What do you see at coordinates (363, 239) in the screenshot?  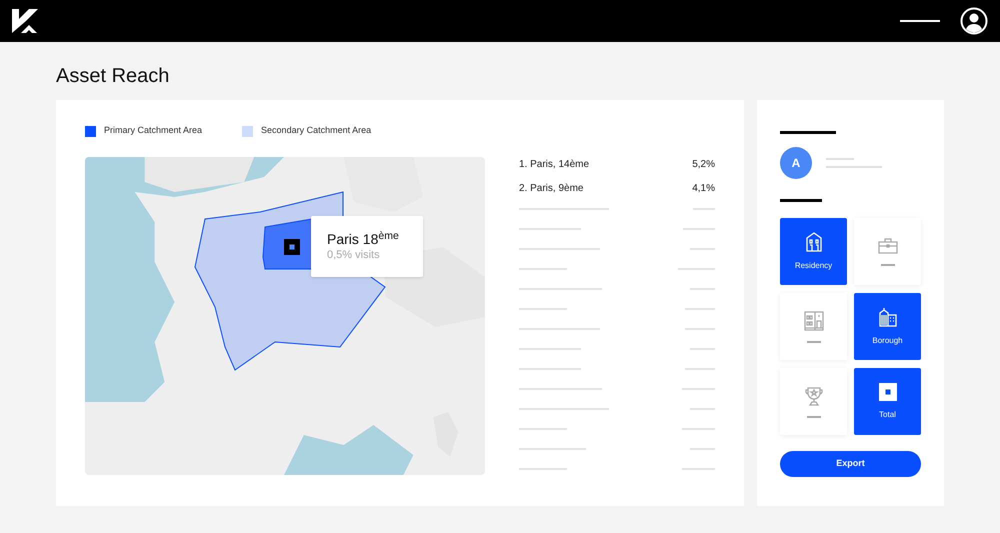 I see `tooltip-title: Paris 18$^{ème}$` at bounding box center [363, 239].